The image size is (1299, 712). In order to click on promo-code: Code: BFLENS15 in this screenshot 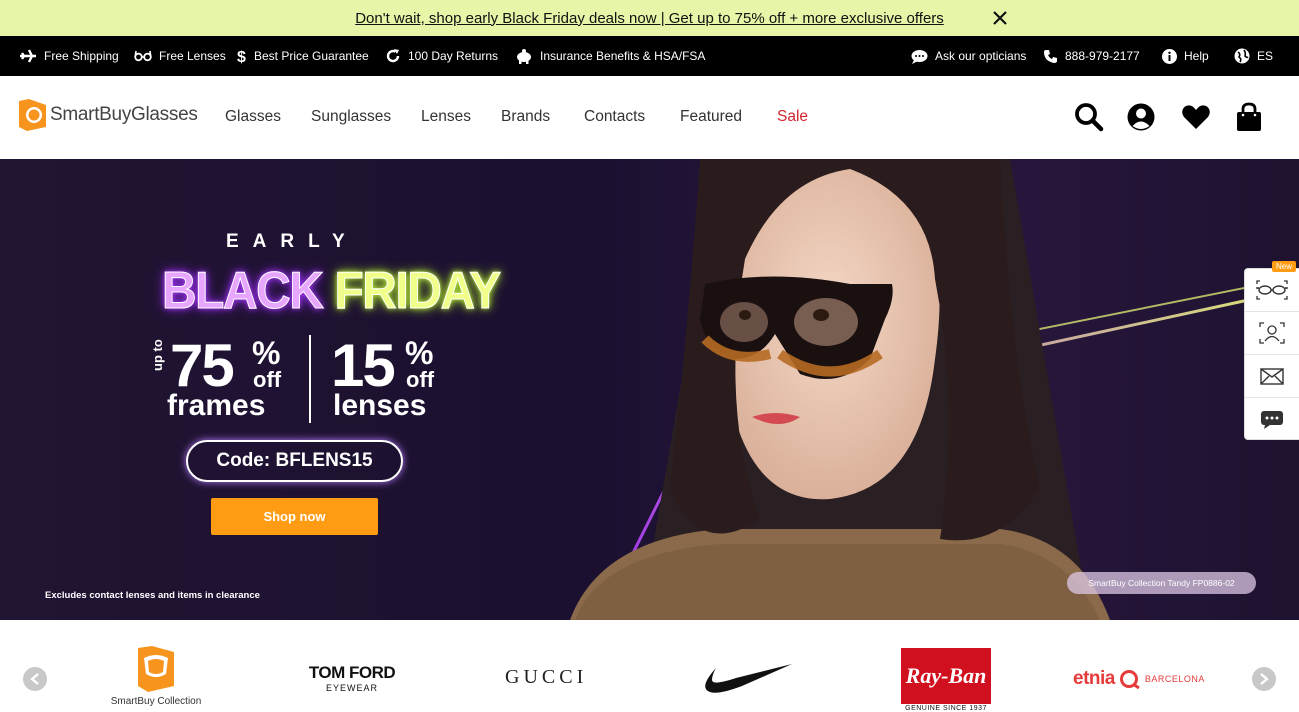, I will do `click(294, 461)`.